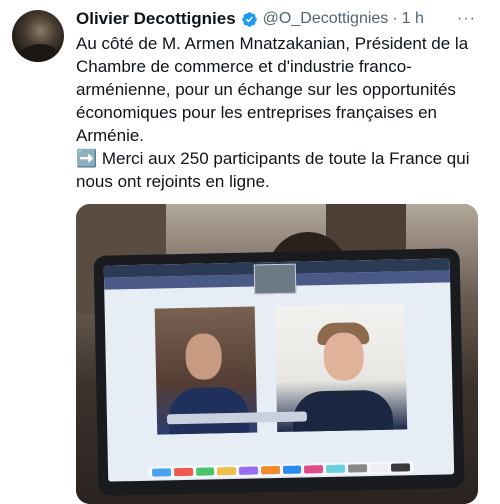 The width and height of the screenshot is (500, 504). I want to click on tweet-timestamp: 1 h, so click(413, 19).